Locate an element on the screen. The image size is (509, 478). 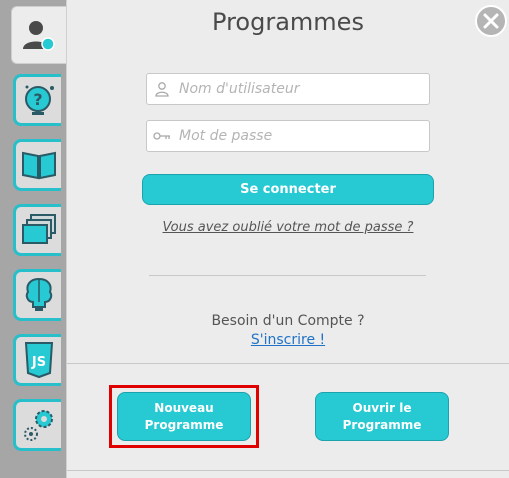
help-icon: ? is located at coordinates (39, 100).